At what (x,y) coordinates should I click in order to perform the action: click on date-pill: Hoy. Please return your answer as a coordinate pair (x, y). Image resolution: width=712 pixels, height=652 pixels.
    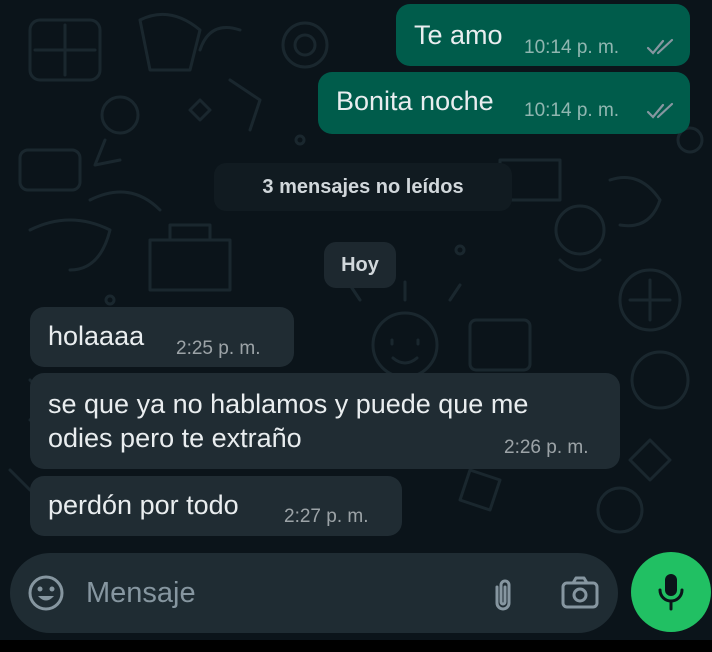
    Looking at the image, I should click on (360, 265).